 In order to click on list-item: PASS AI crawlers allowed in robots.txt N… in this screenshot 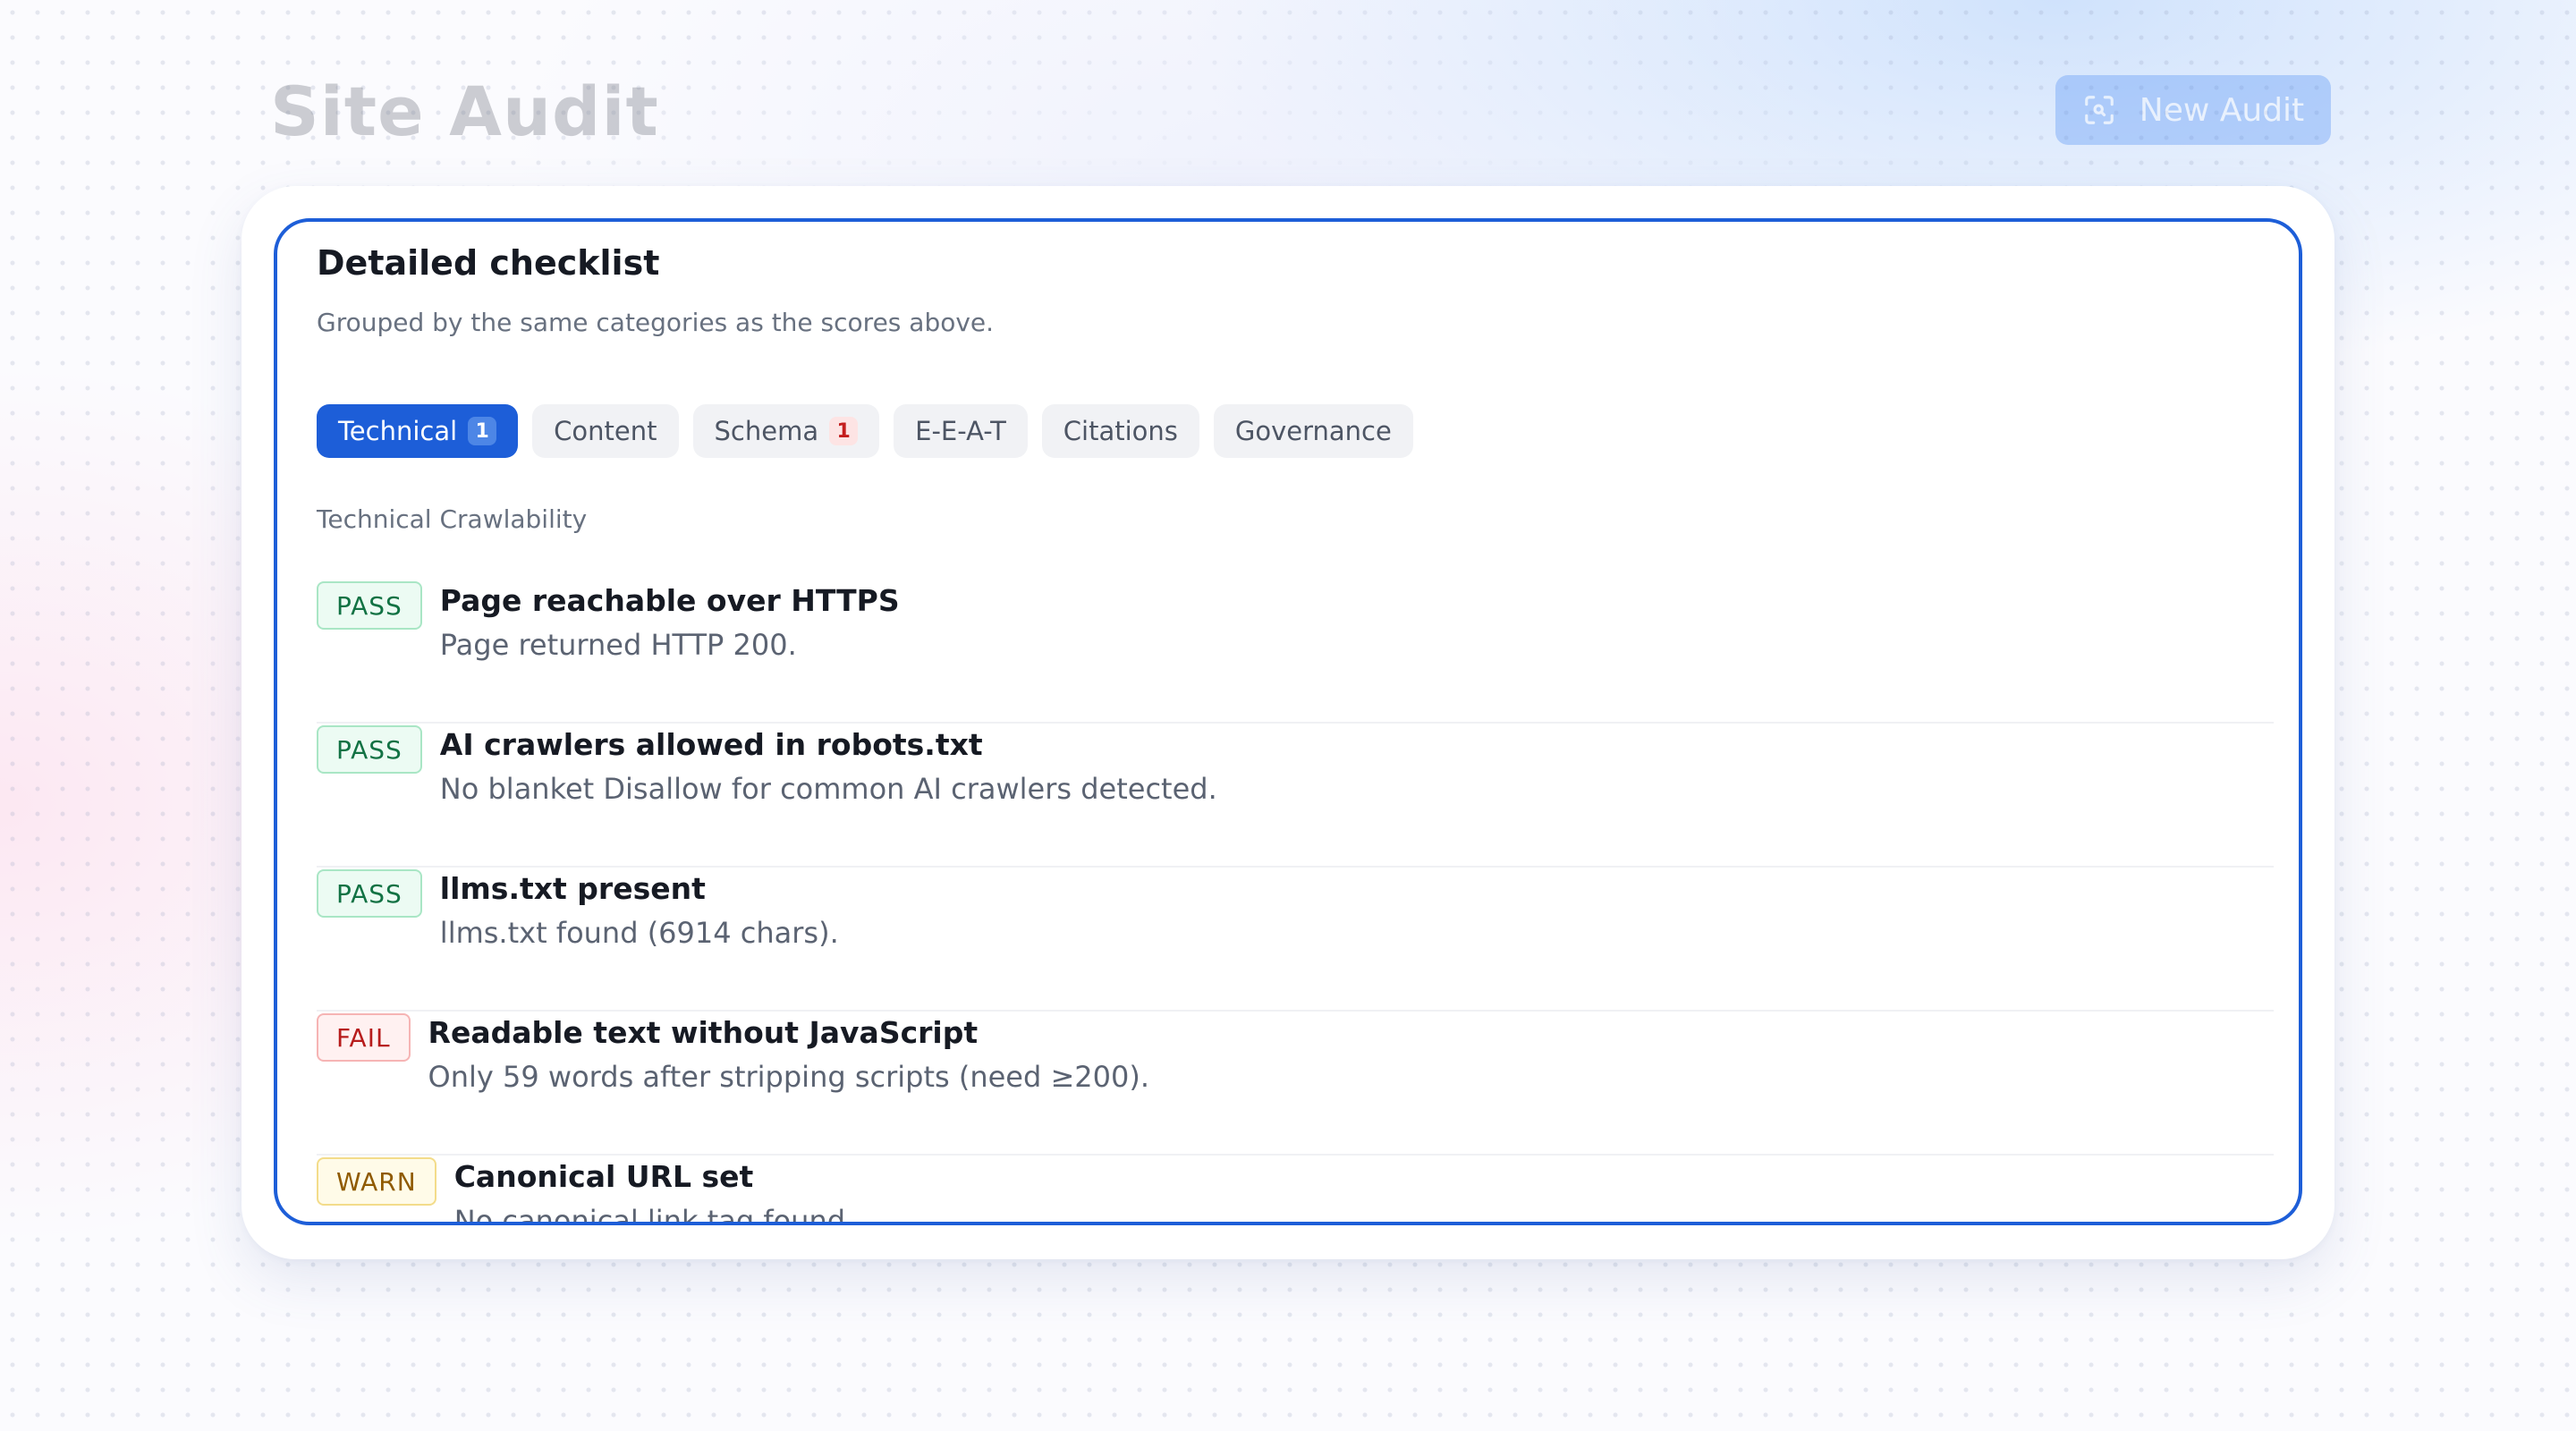, I will do `click(1295, 796)`.